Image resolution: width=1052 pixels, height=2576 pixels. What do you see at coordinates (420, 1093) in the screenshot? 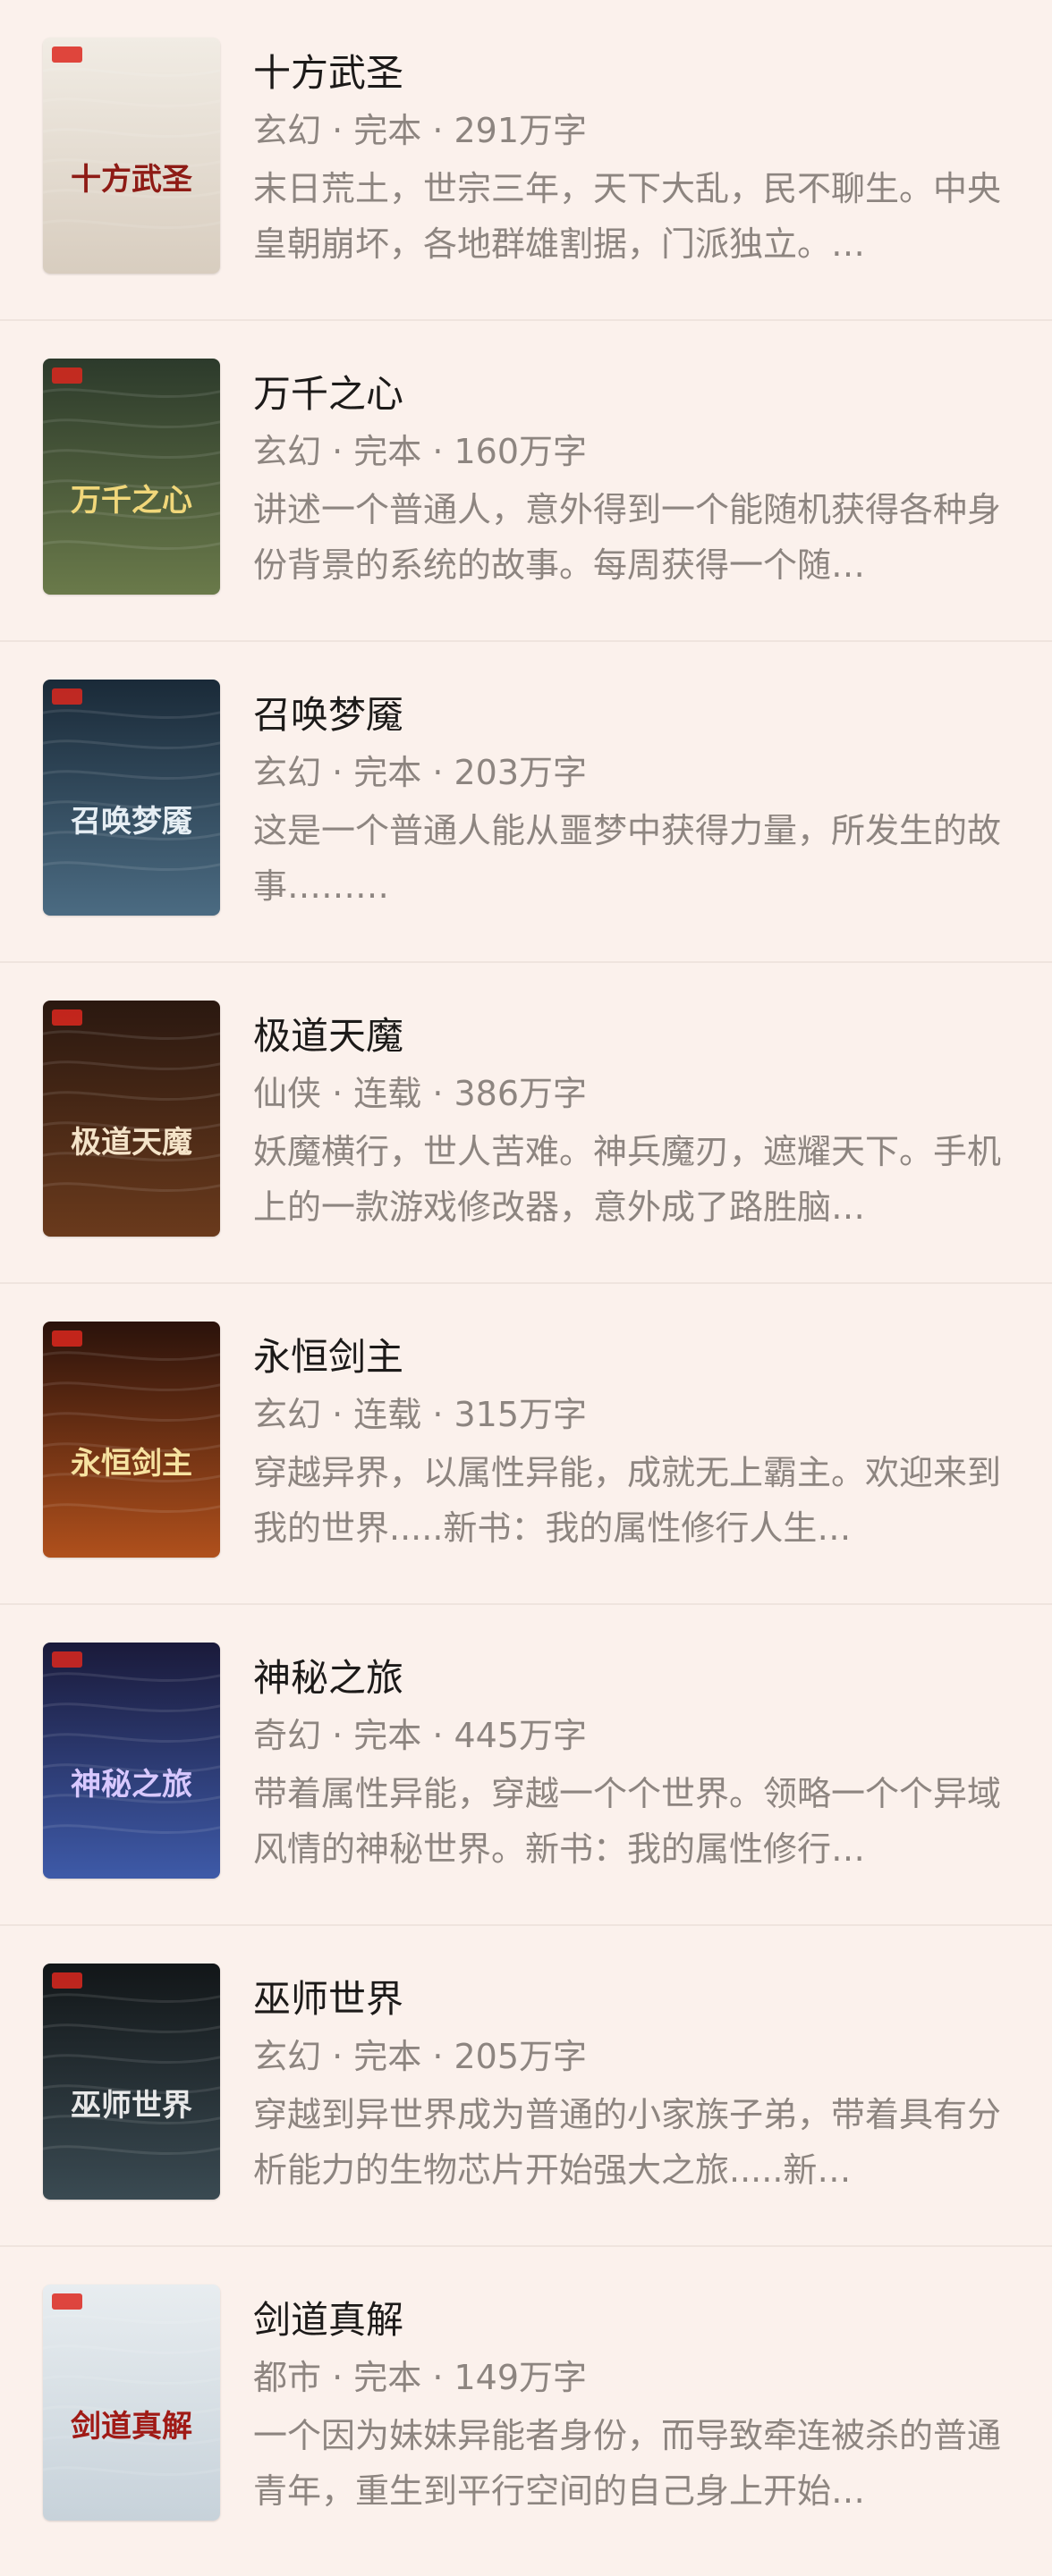
I see `book-meta: 仙侠 · 连载 · 386万字` at bounding box center [420, 1093].